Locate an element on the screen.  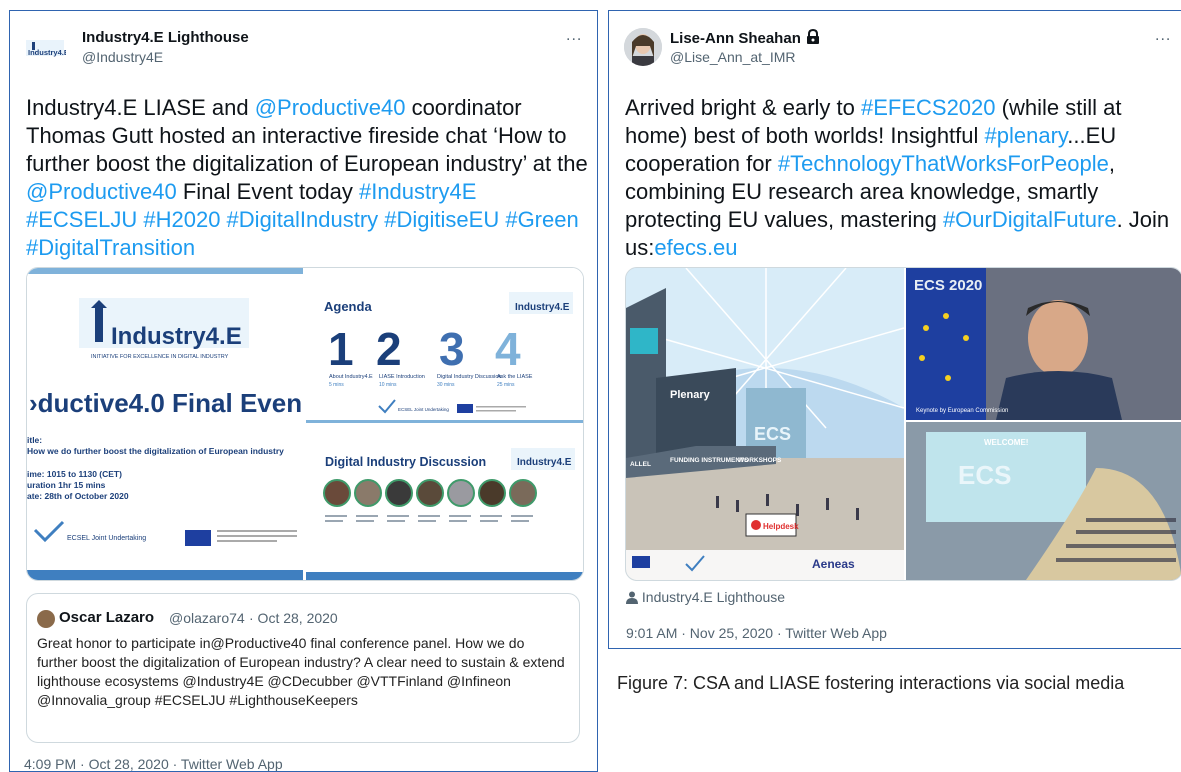
main-slide-logo: Industry4.E is located at coordinates (176, 336).